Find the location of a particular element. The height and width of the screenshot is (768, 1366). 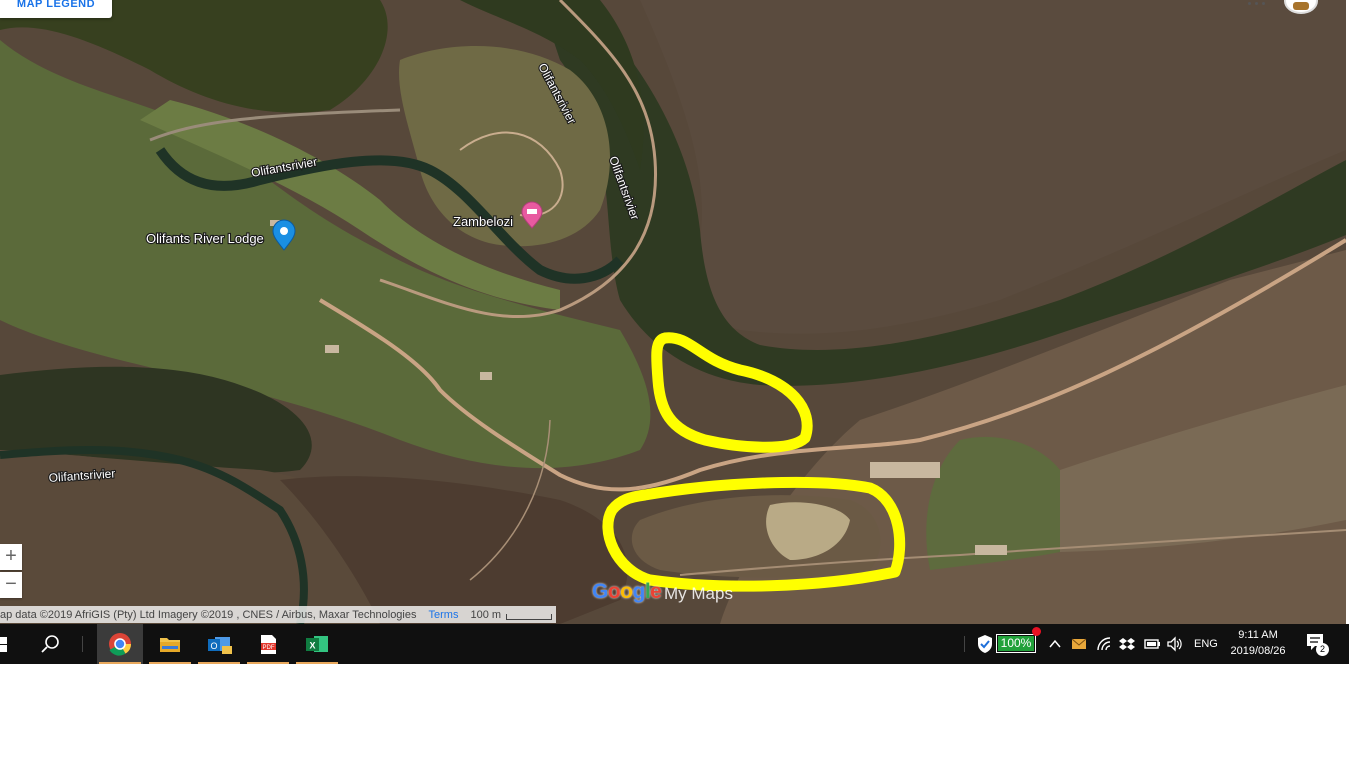

chevron-up-icon is located at coordinates (1055, 644).